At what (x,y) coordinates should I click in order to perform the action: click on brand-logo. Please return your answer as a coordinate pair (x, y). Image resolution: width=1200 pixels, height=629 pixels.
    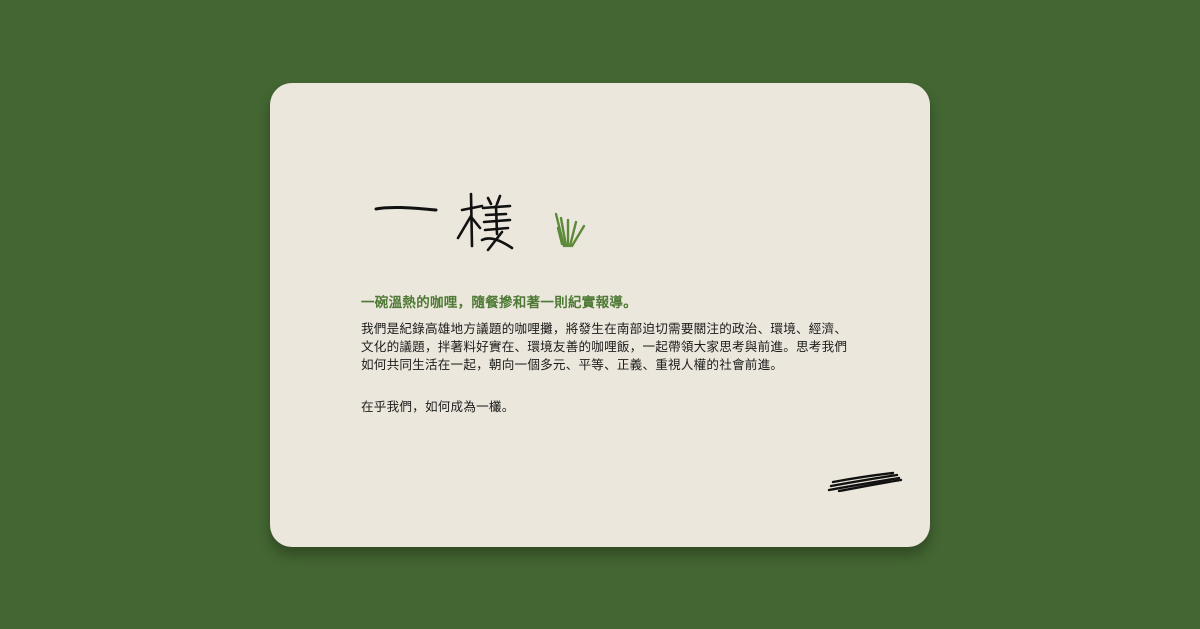
    Looking at the image, I should click on (480, 222).